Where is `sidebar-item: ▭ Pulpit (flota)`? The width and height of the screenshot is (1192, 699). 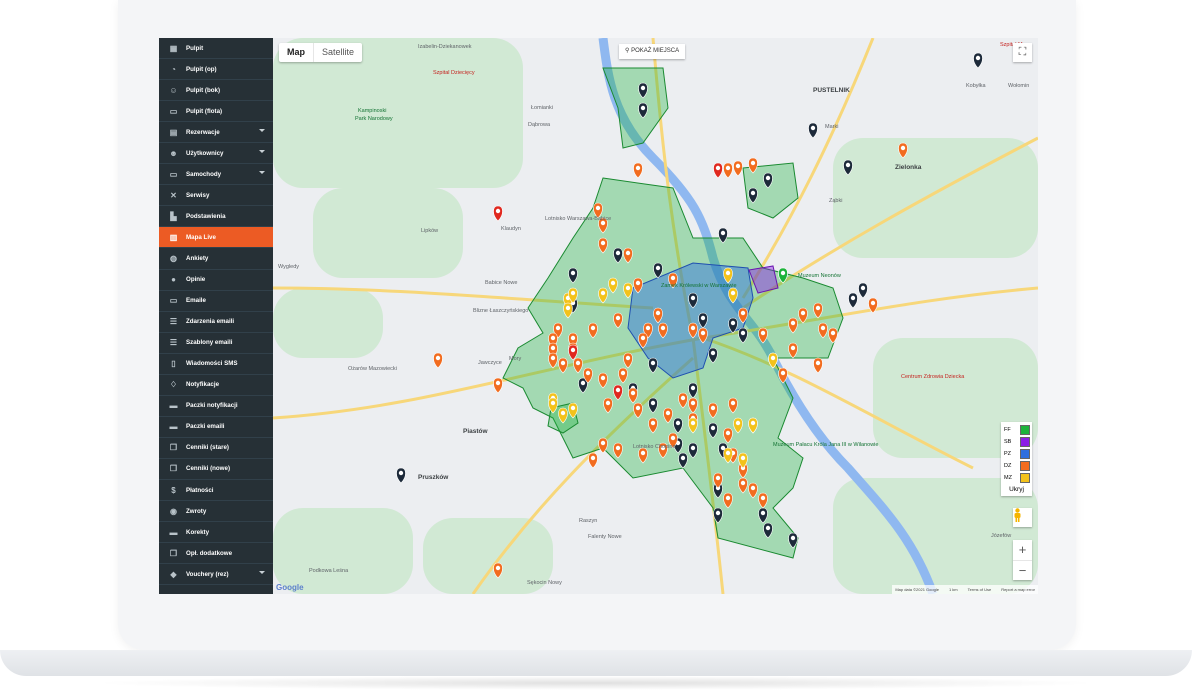 sidebar-item: ▭ Pulpit (flota) is located at coordinates (216, 112).